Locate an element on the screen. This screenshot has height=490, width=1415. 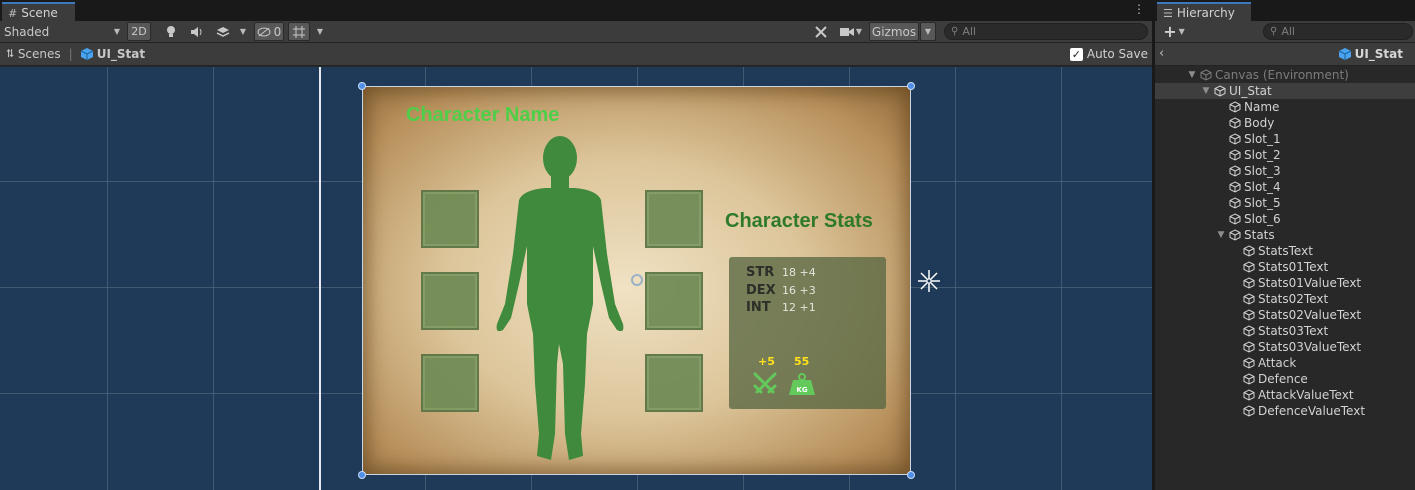
hierarchy-item-label: Slot_5 is located at coordinates (1262, 203).